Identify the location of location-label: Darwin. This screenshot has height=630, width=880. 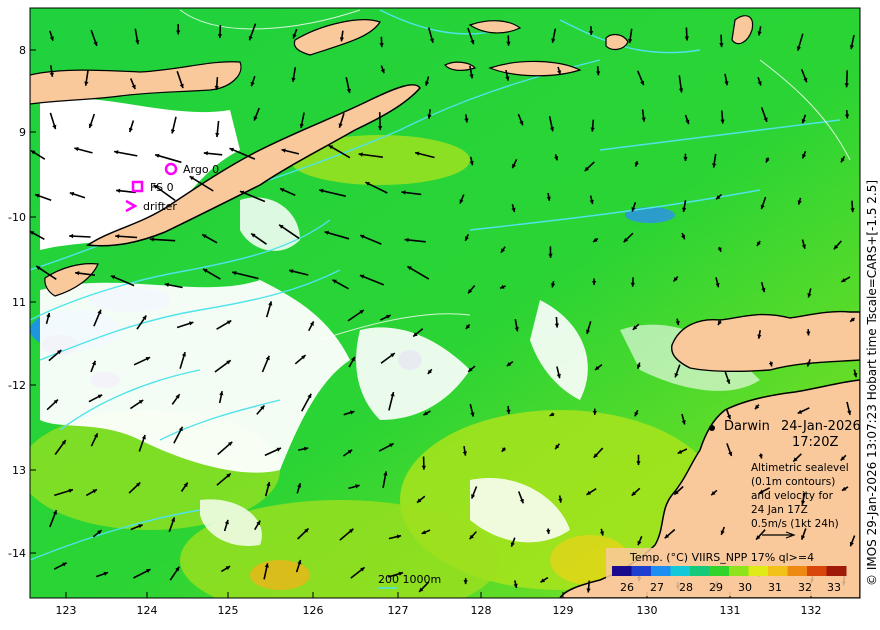
(747, 426).